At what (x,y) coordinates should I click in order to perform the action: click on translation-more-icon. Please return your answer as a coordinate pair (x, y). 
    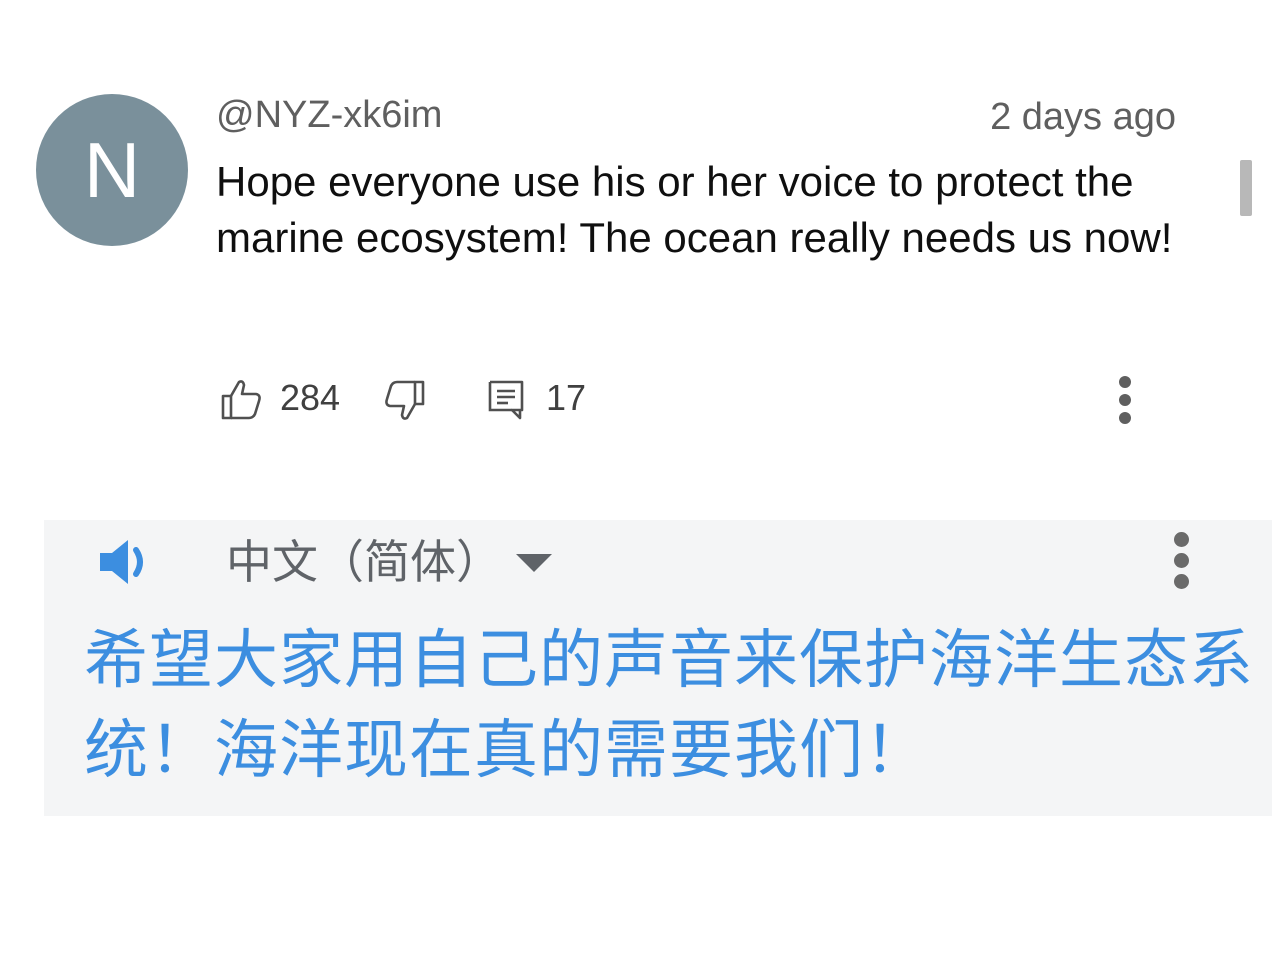
    Looking at the image, I should click on (1181, 561).